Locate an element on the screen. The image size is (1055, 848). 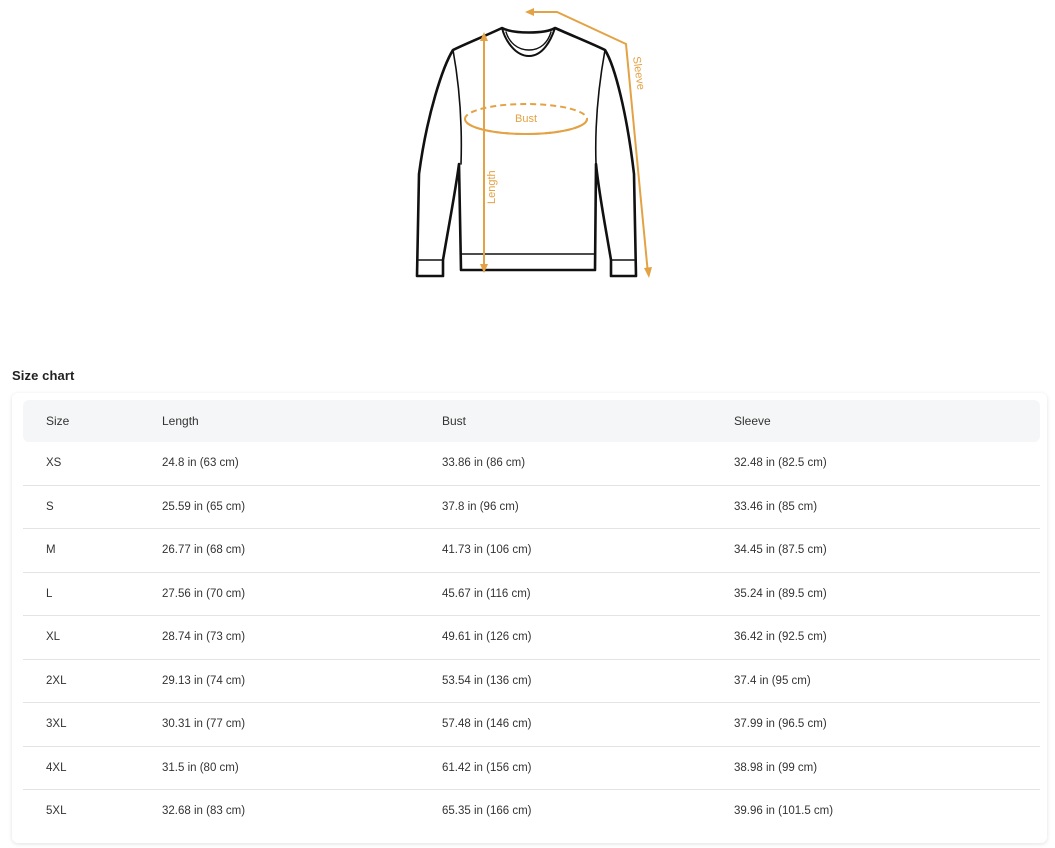
cell-length: 24.8 in (63 cm) is located at coordinates (302, 464).